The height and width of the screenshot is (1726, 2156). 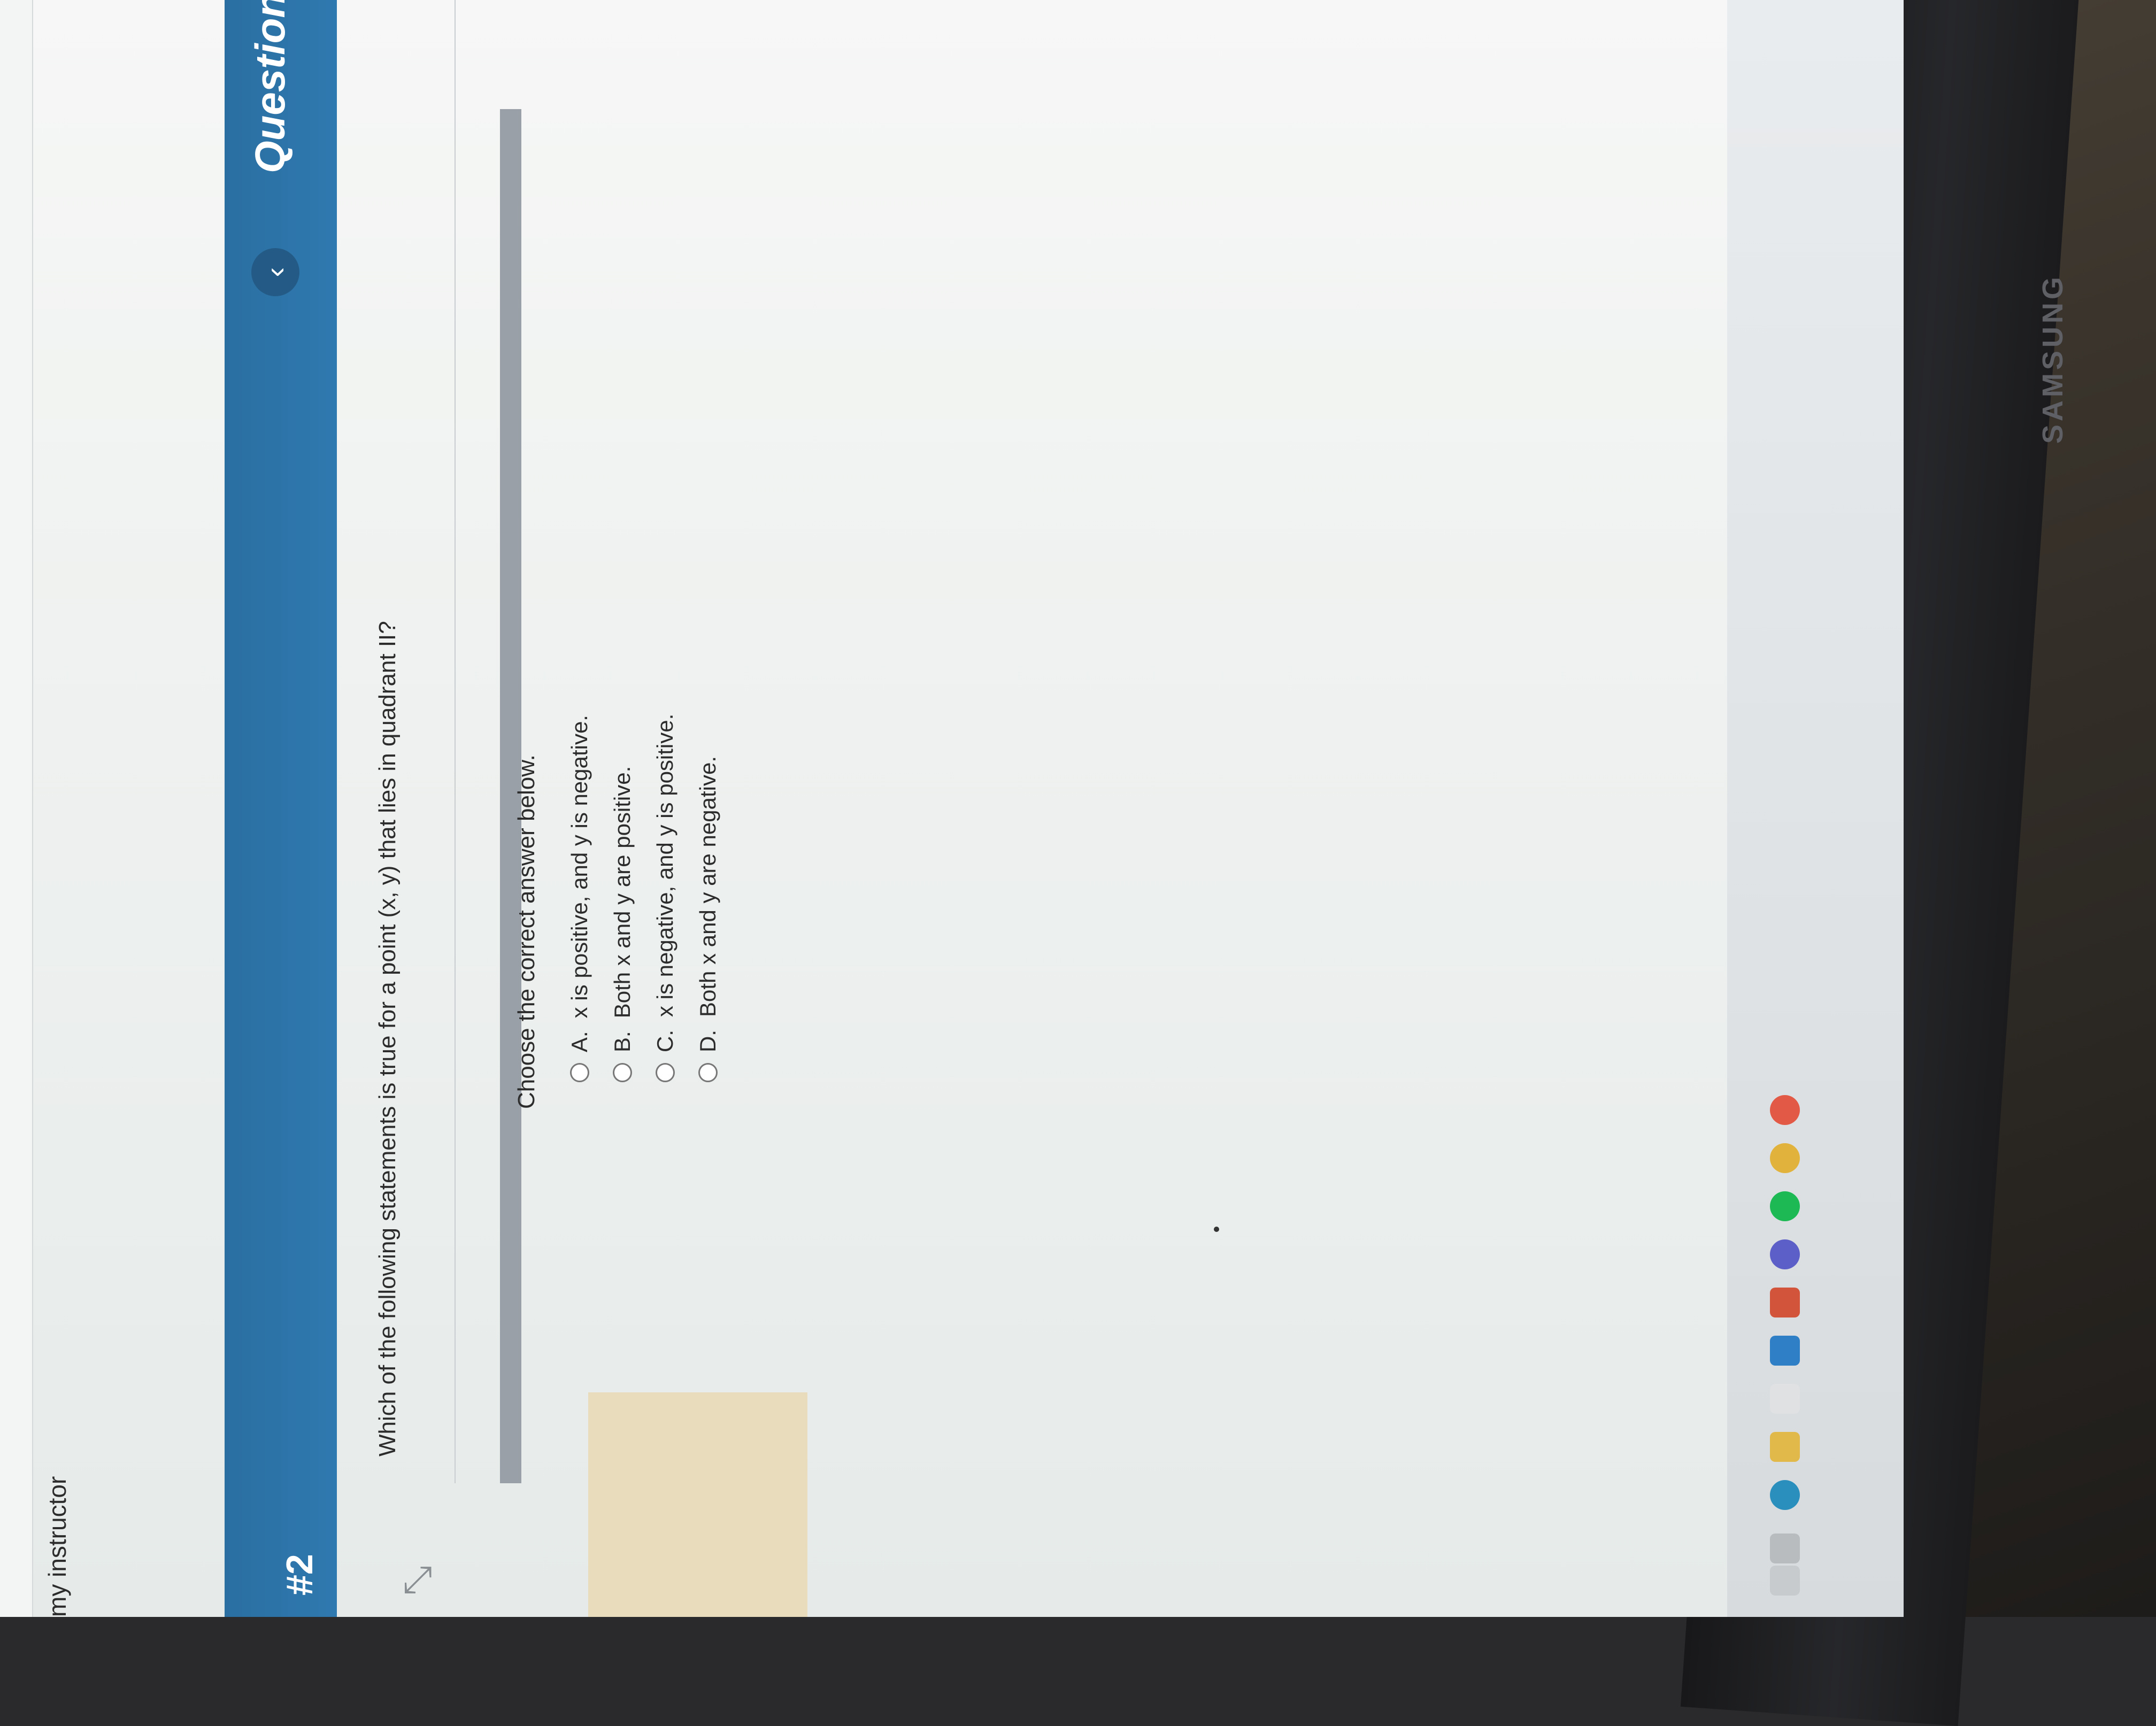 I want to click on search-icon, so click(x=1785, y=1581).